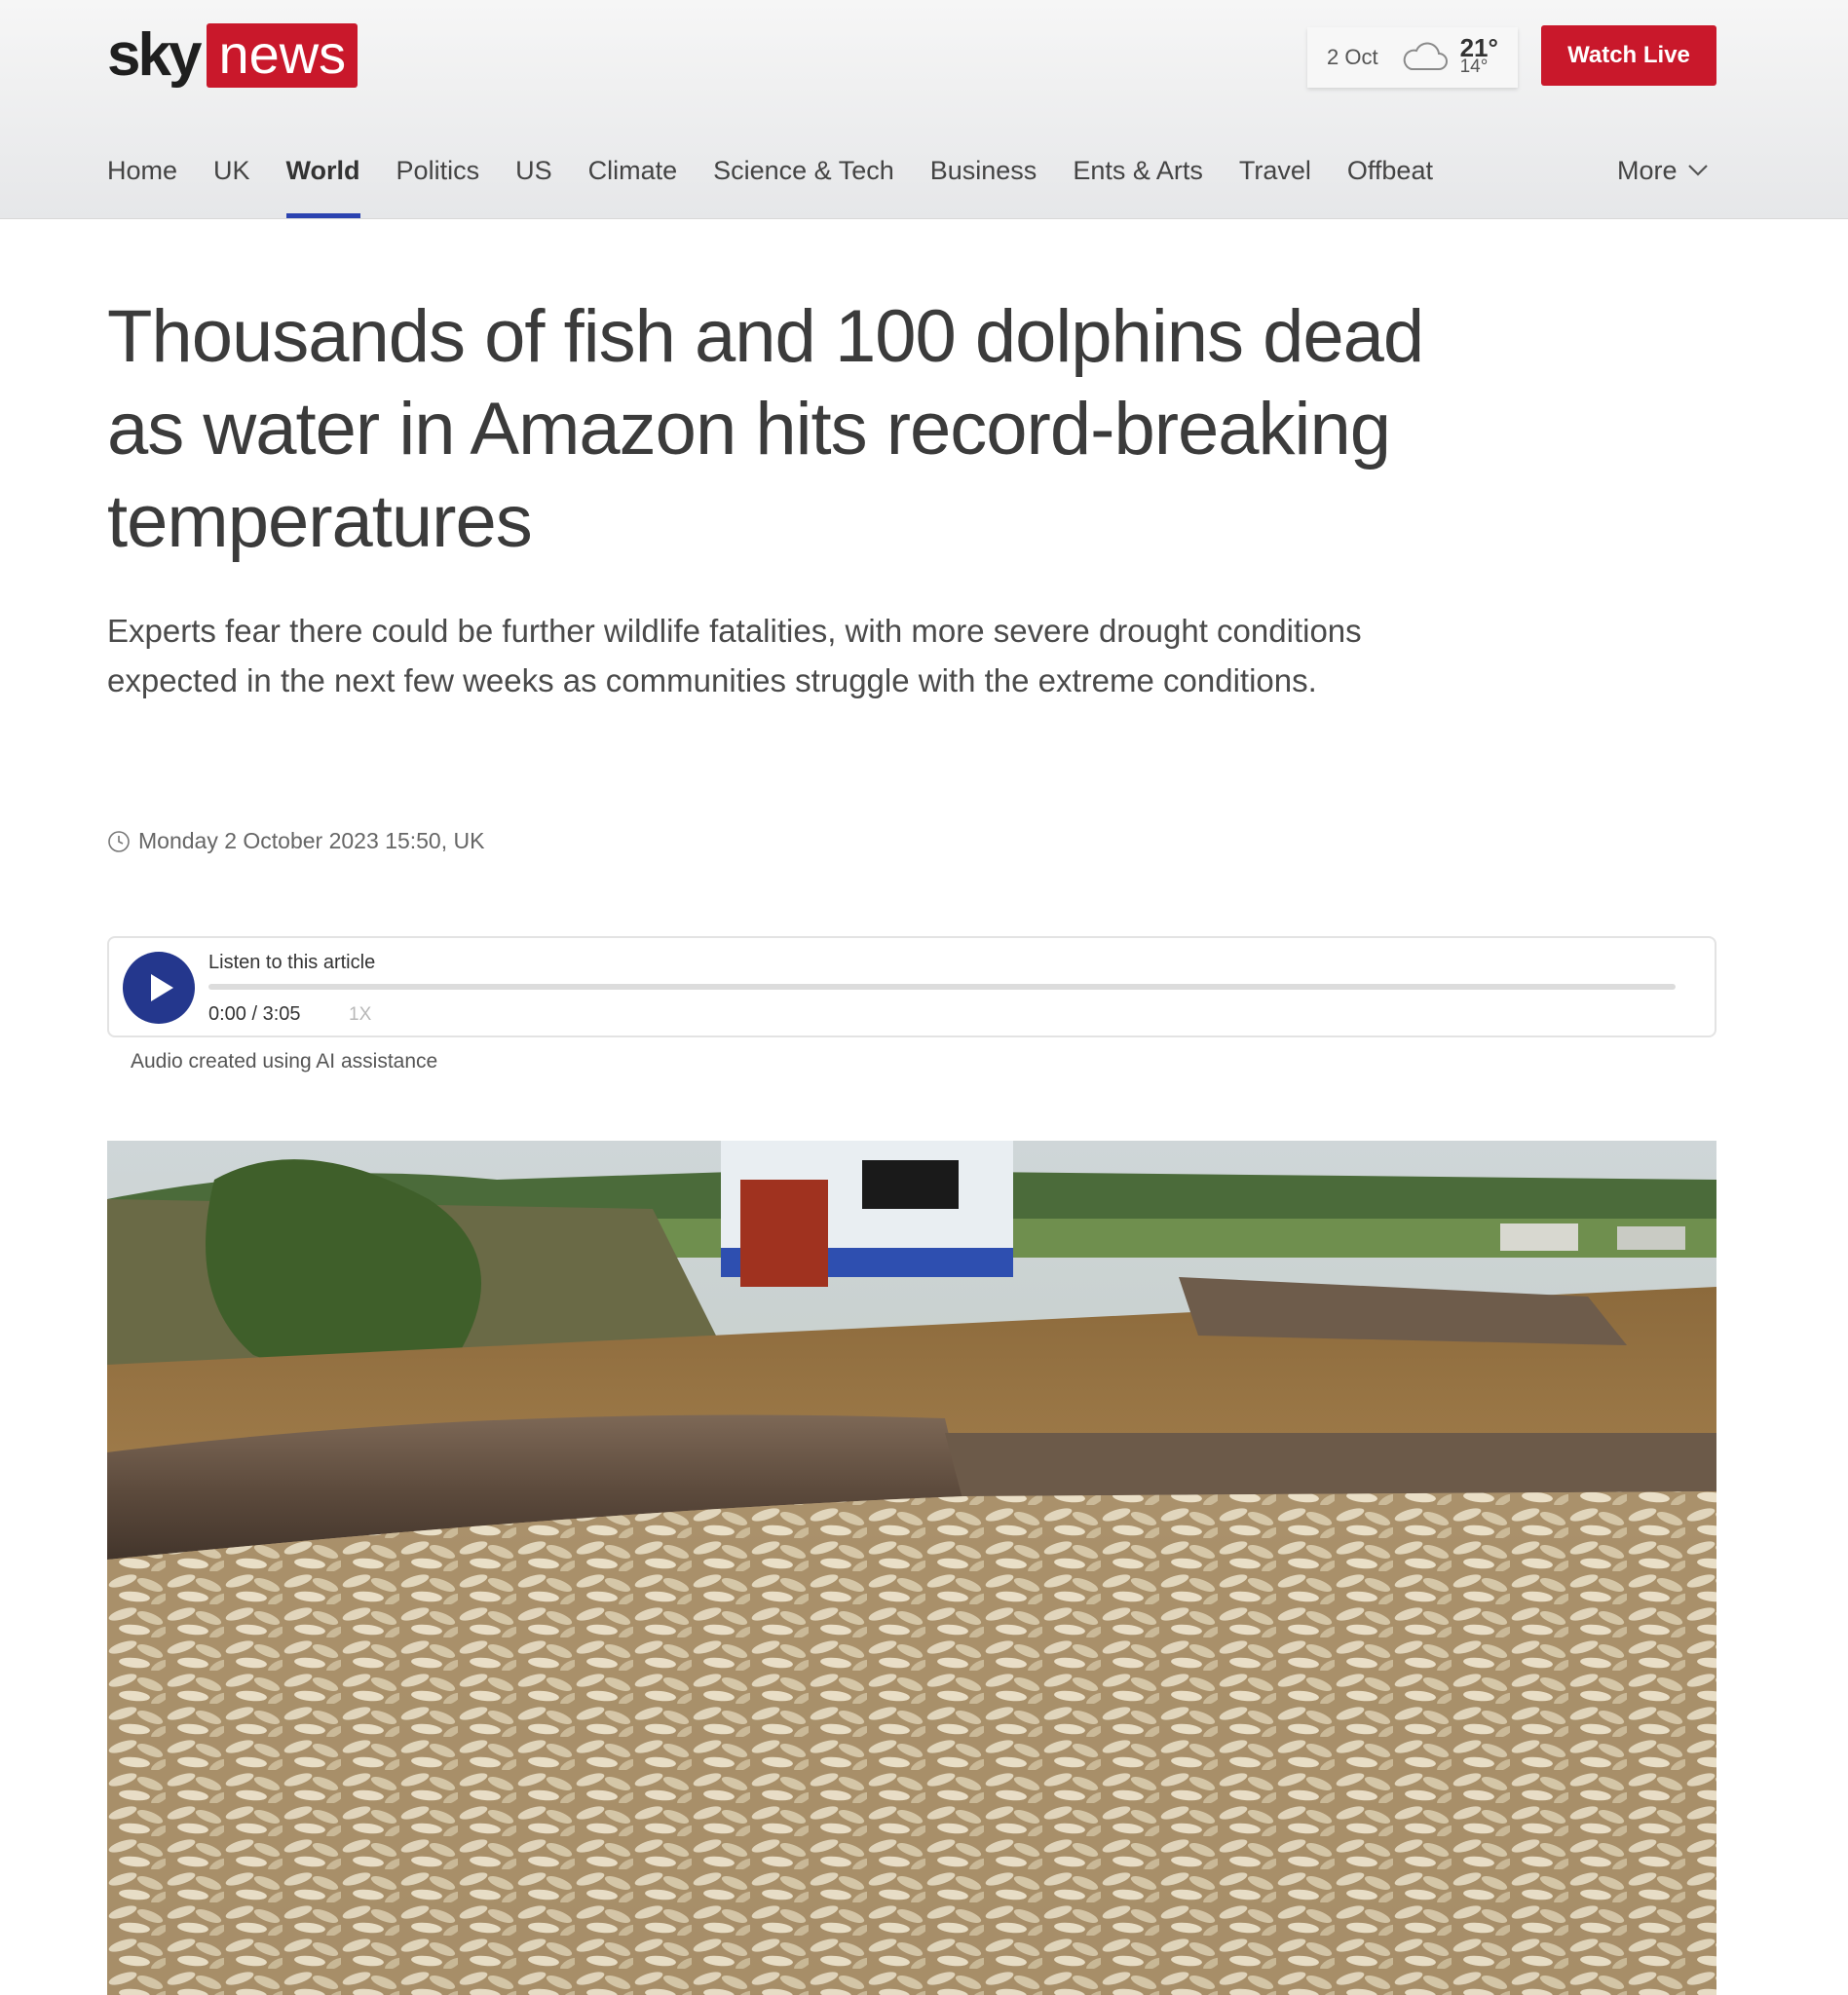 The width and height of the screenshot is (1848, 1995). Describe the element at coordinates (1474, 66) in the screenshot. I see `temperature-low: 14°` at that location.